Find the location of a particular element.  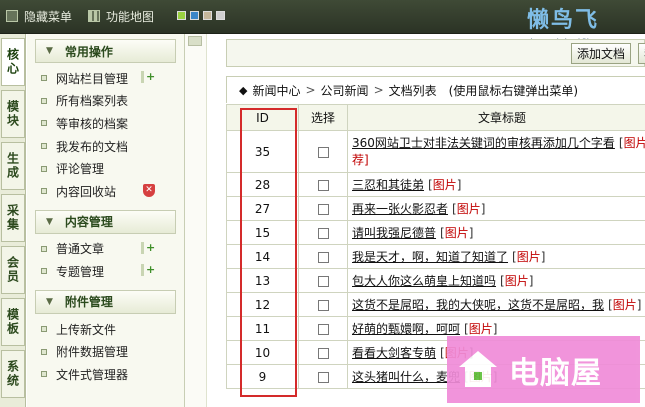

article-title-link: 360网站卫士对非法关键词的审核再添加几个字看 is located at coordinates (483, 143).